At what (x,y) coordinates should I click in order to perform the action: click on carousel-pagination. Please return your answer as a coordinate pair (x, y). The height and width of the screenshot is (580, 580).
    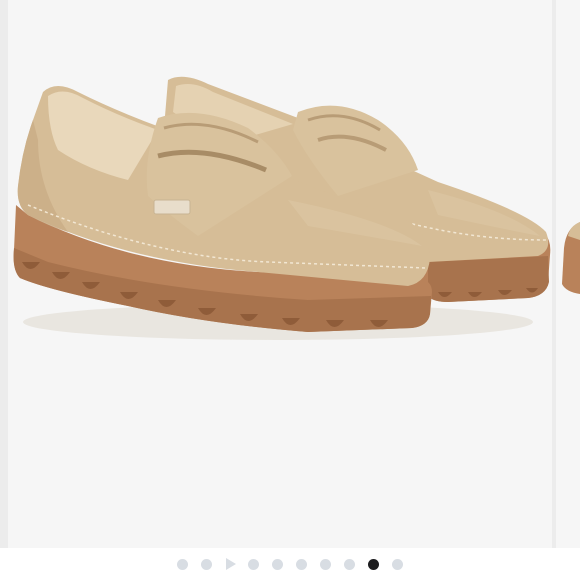
    Looking at the image, I should click on (290, 564).